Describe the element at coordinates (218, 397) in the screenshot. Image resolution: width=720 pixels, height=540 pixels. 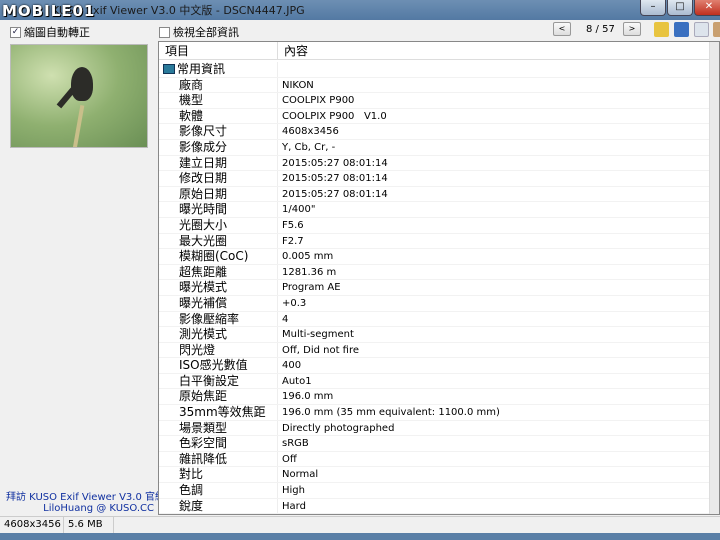
I see `item-cell: 原始焦距` at that location.